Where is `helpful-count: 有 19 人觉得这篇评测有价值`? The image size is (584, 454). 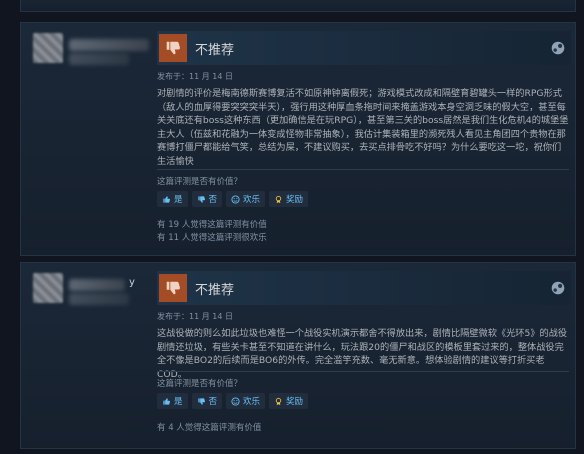
helpful-count: 有 19 人觉得这篇评测有价值 is located at coordinates (212, 225).